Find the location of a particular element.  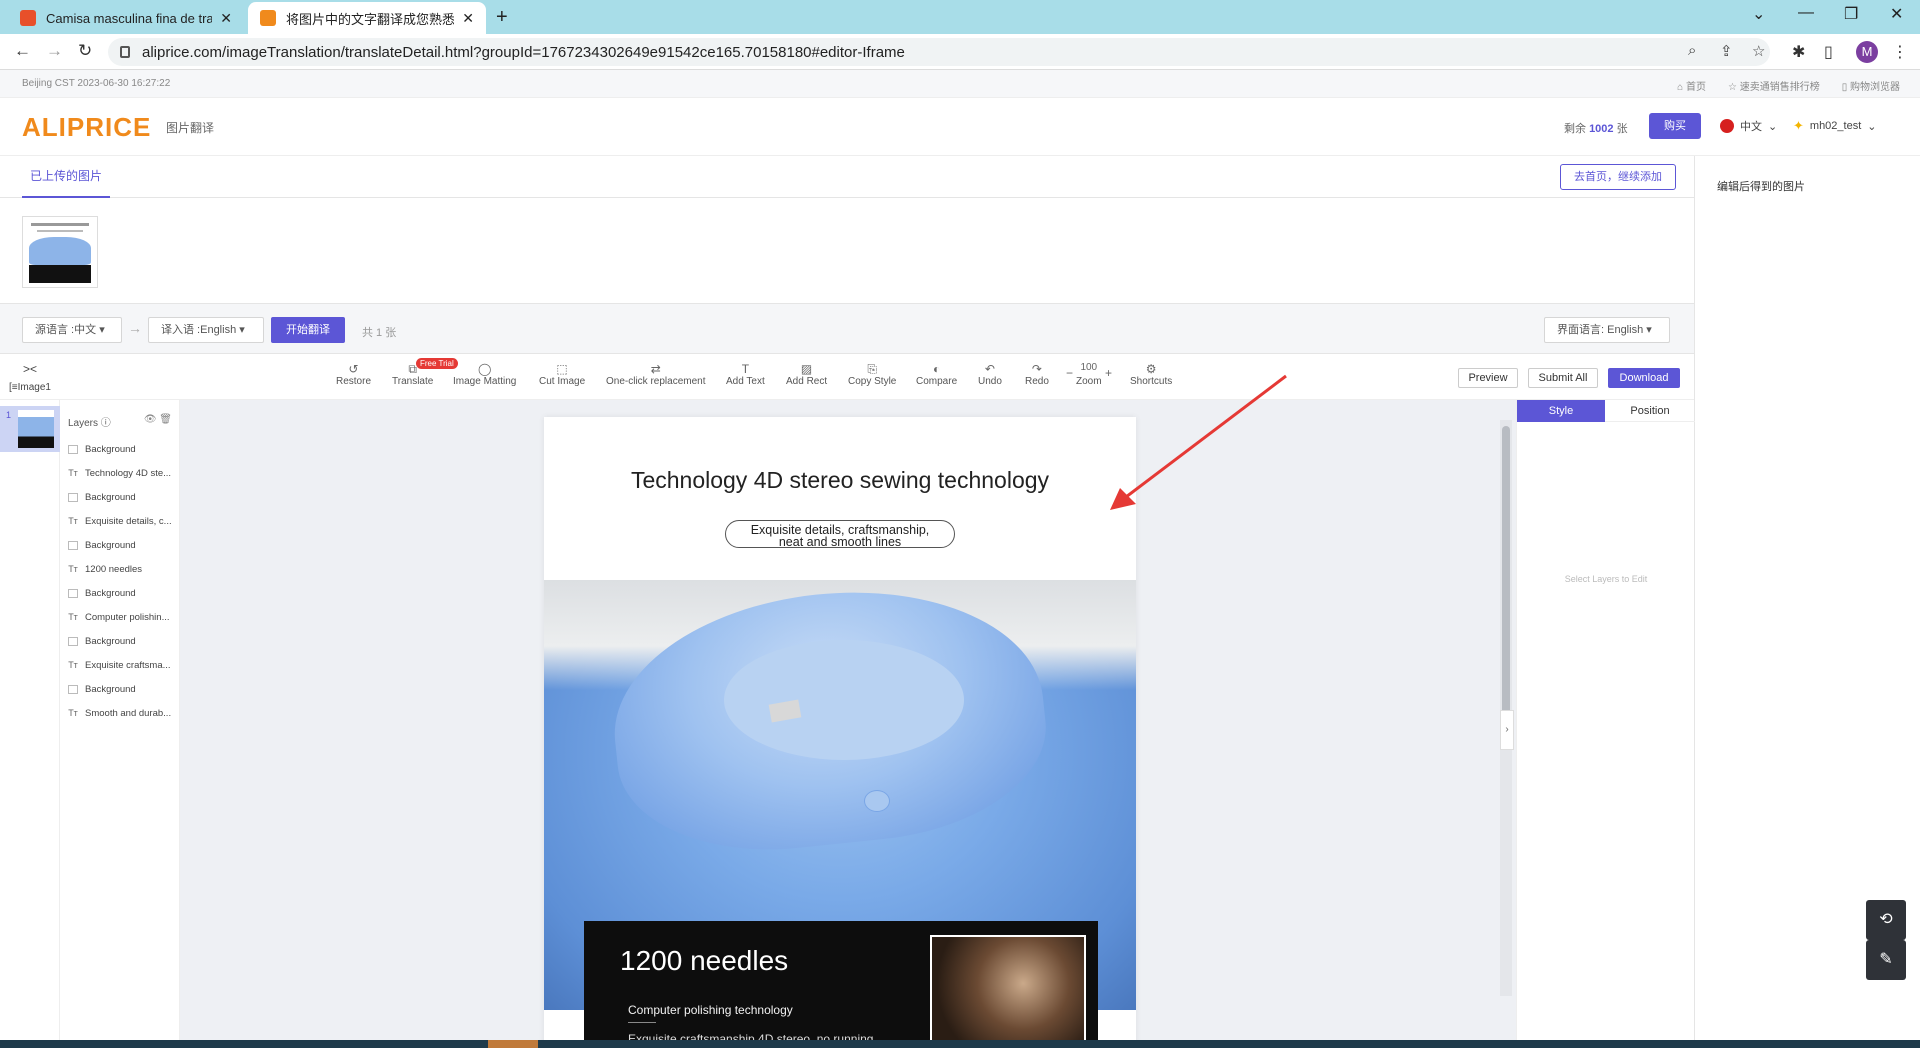

eye-icon: 👁 is located at coordinates (150, 419).